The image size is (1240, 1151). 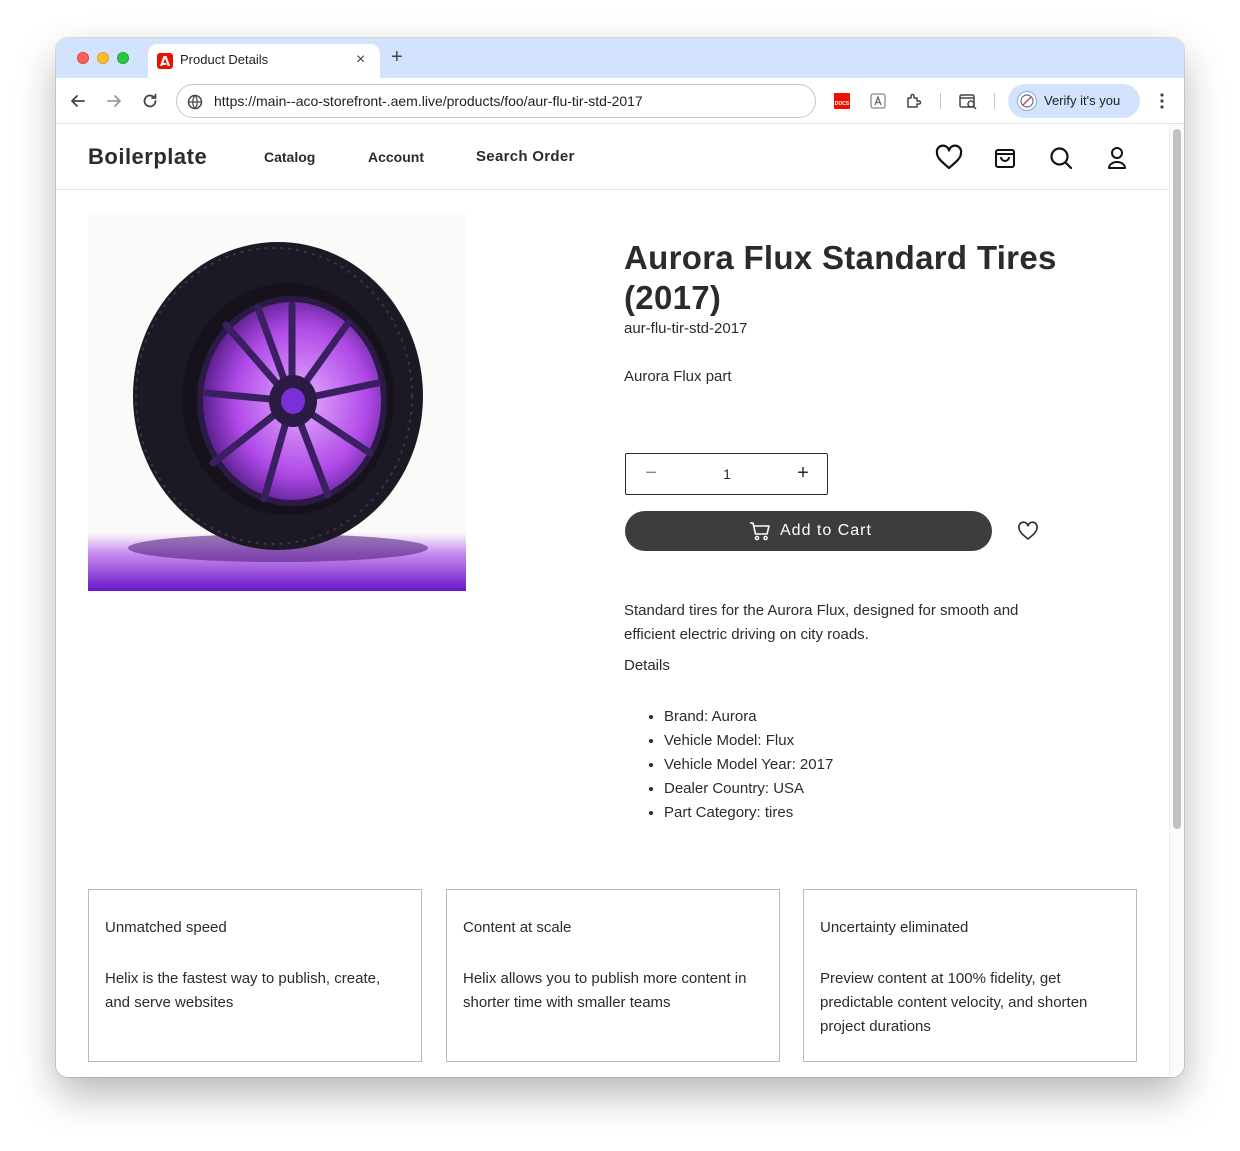 What do you see at coordinates (1005, 158) in the screenshot?
I see `shopping-bag-icon` at bounding box center [1005, 158].